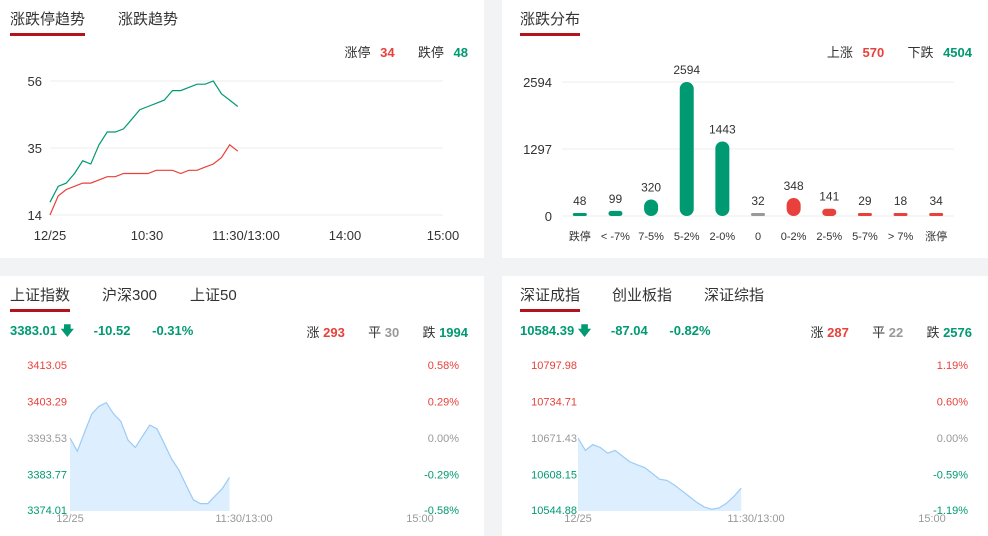 The width and height of the screenshot is (988, 536). I want to click on x-tick-label: > 7%, so click(901, 237).